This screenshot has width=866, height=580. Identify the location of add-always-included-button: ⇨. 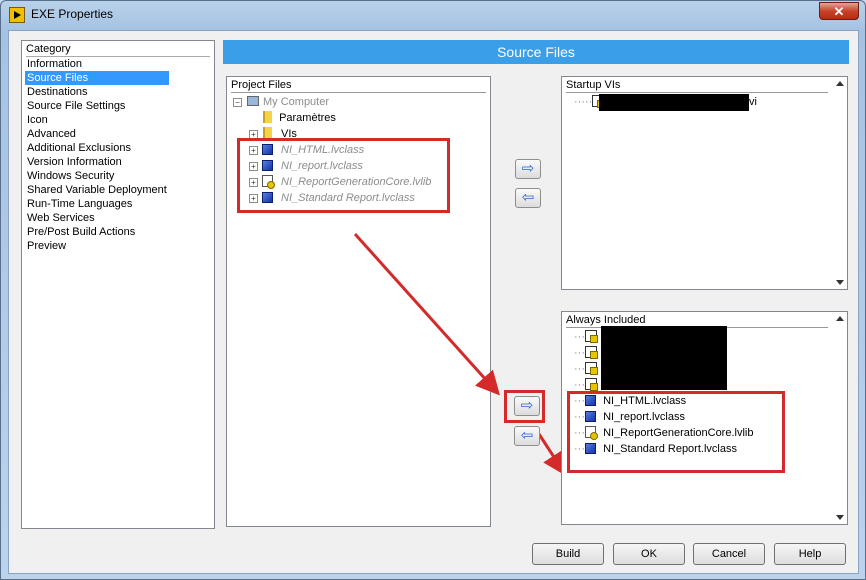
(527, 406).